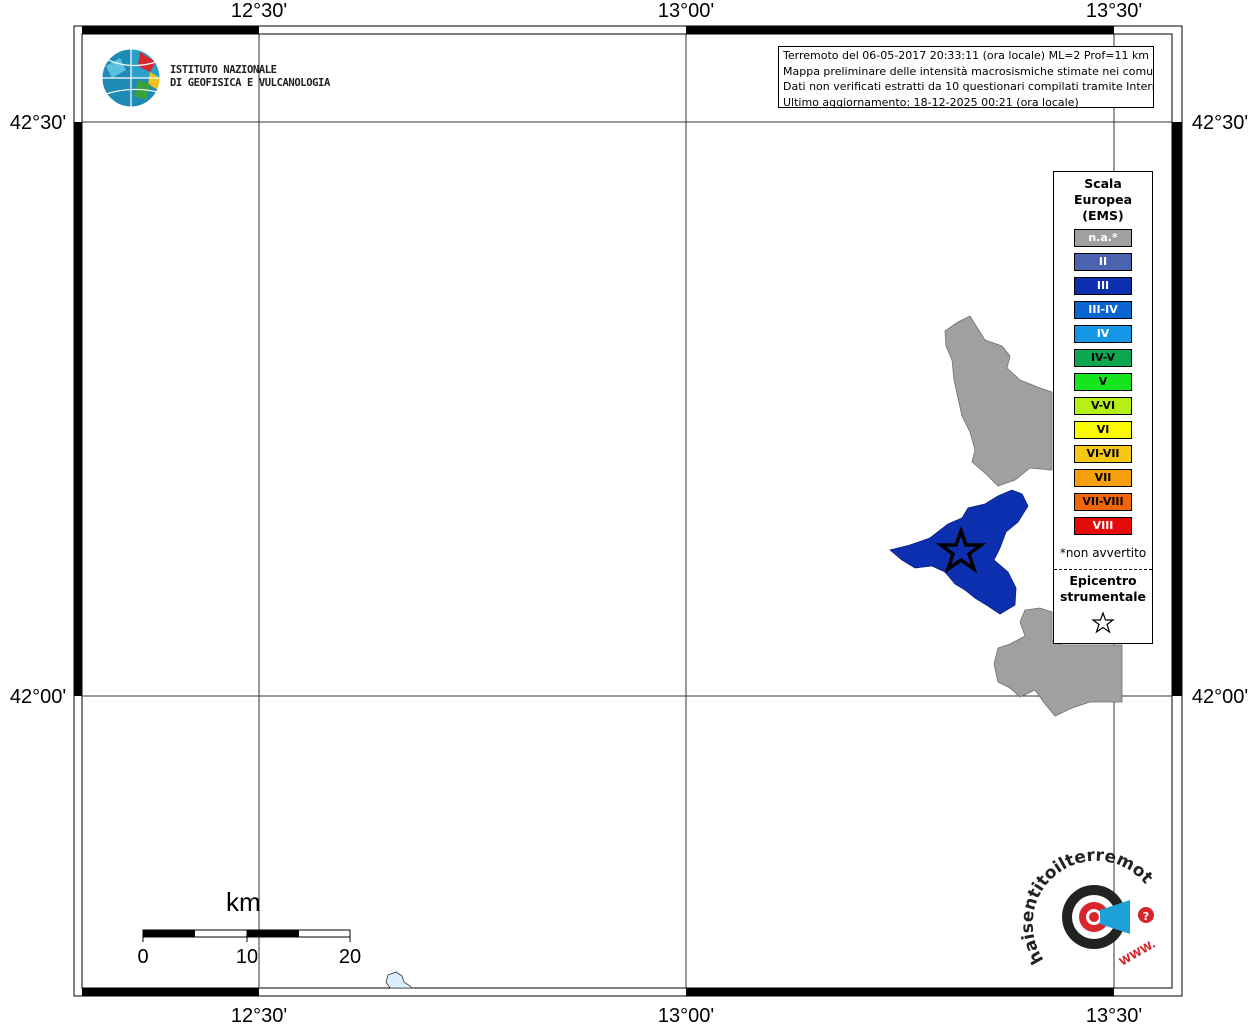 The image size is (1255, 1024). I want to click on legend-swatch: V-VI, so click(1103, 406).